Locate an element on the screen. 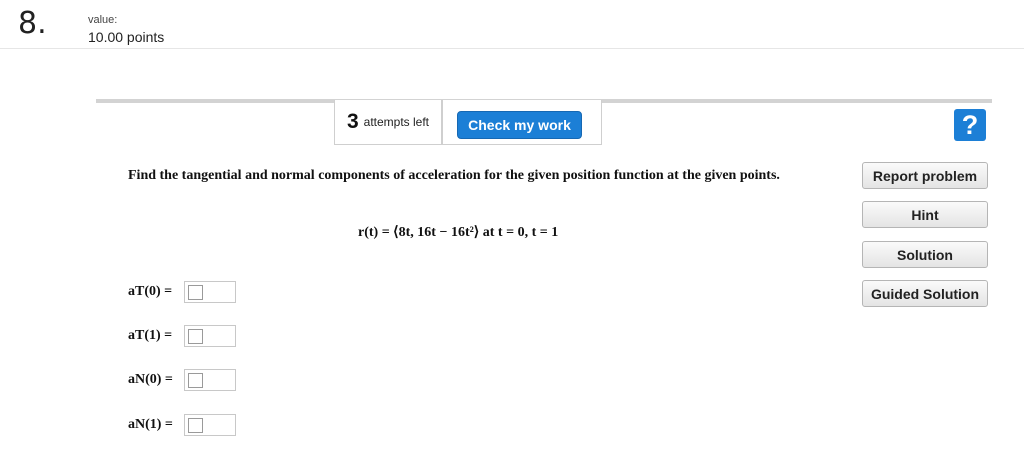 The height and width of the screenshot is (464, 1024). answer-row: aN(0) = is located at coordinates (182, 380).